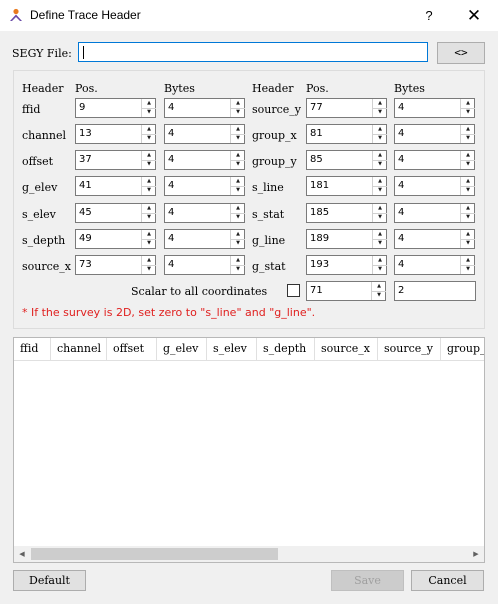  I want to click on pos-spinbox-left: 49 ▲ ▼, so click(115, 239).